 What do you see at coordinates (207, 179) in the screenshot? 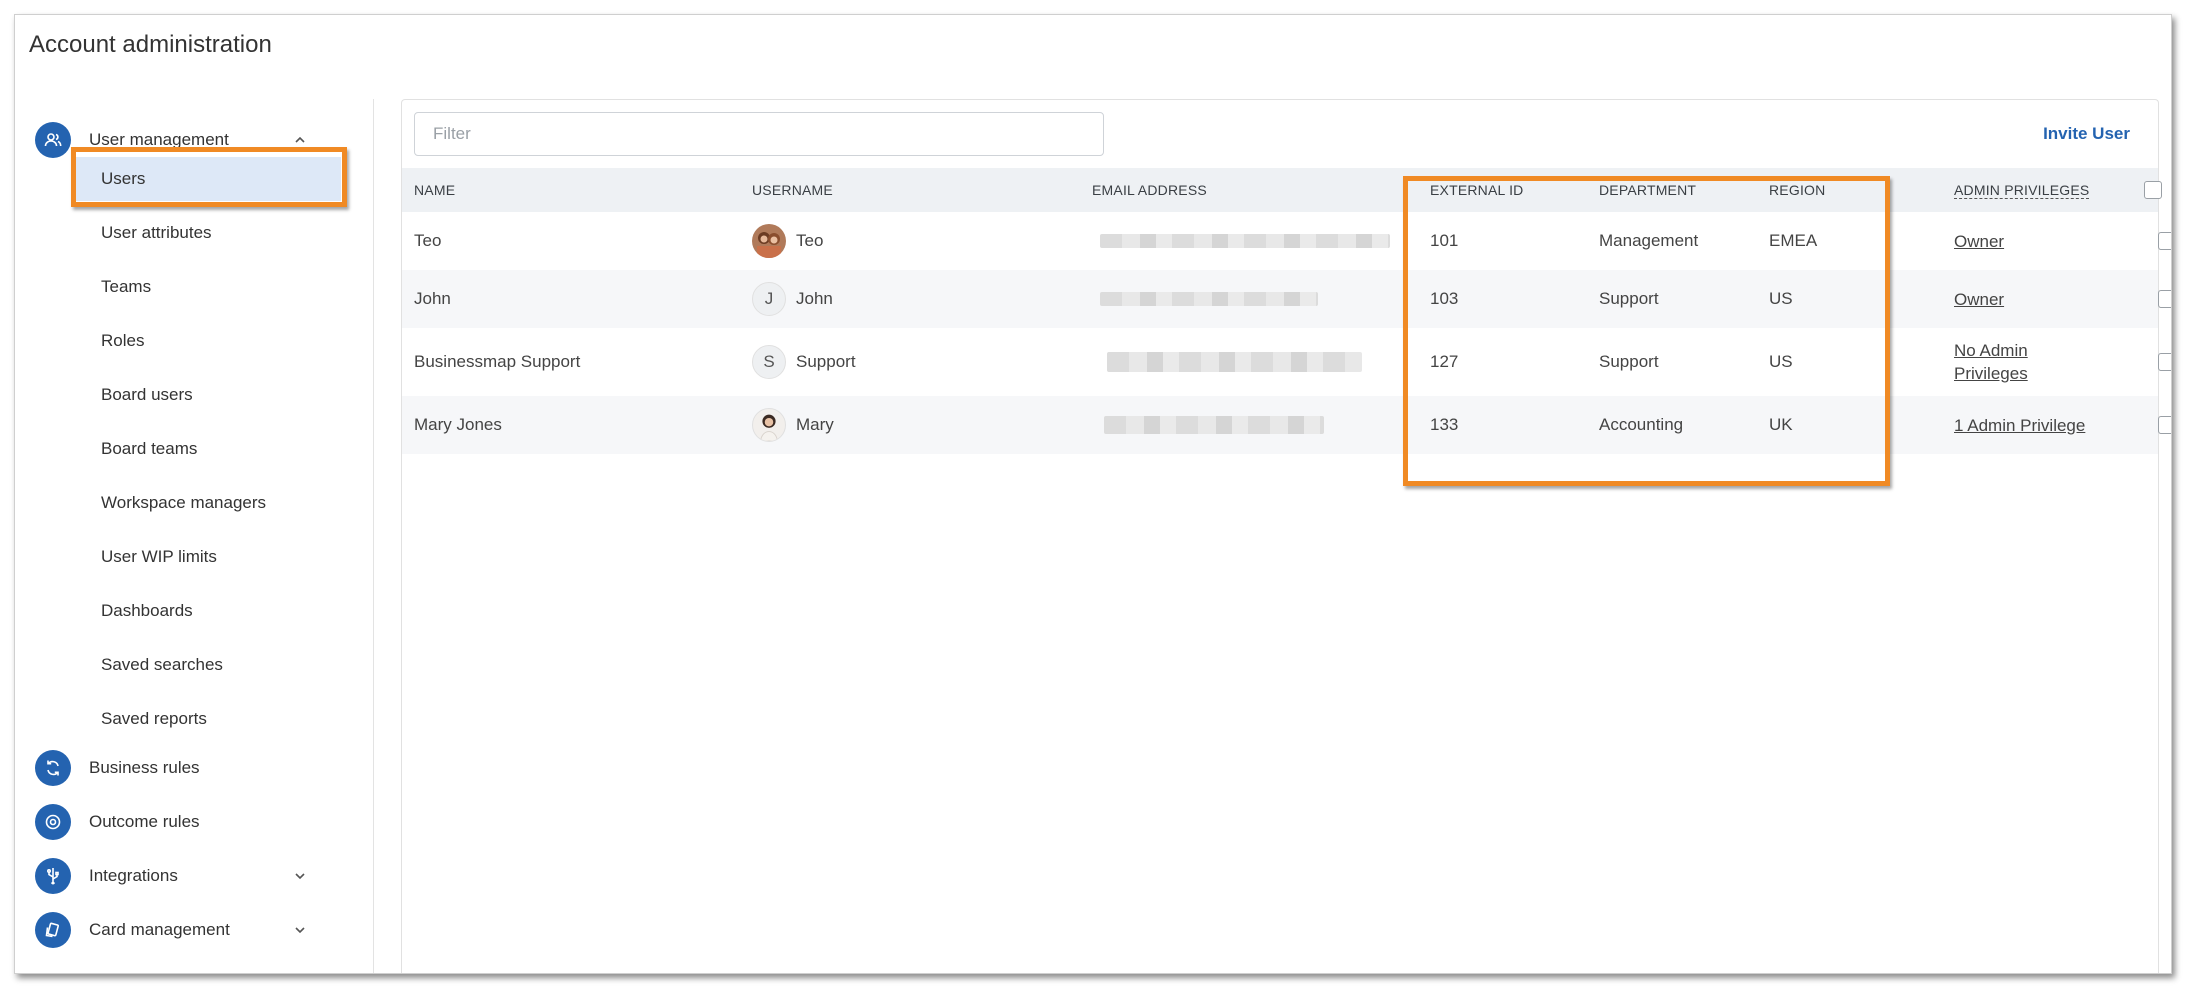
I see `sidebar-item-users: Users` at bounding box center [207, 179].